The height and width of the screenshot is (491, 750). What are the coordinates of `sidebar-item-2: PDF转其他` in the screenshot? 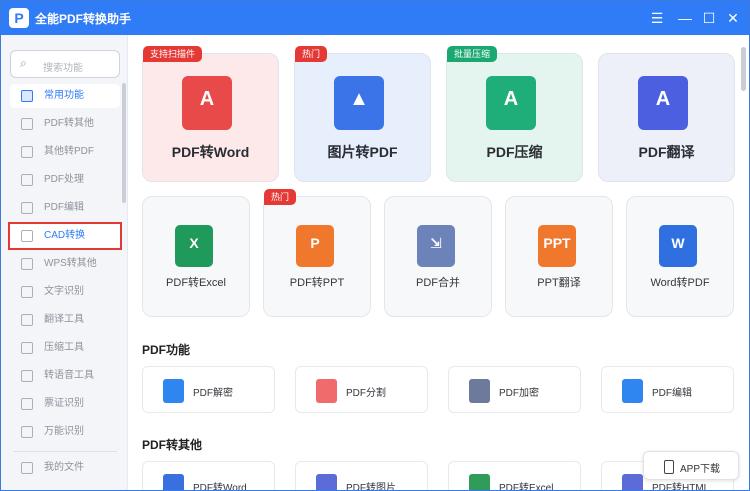 It's located at (65, 124).